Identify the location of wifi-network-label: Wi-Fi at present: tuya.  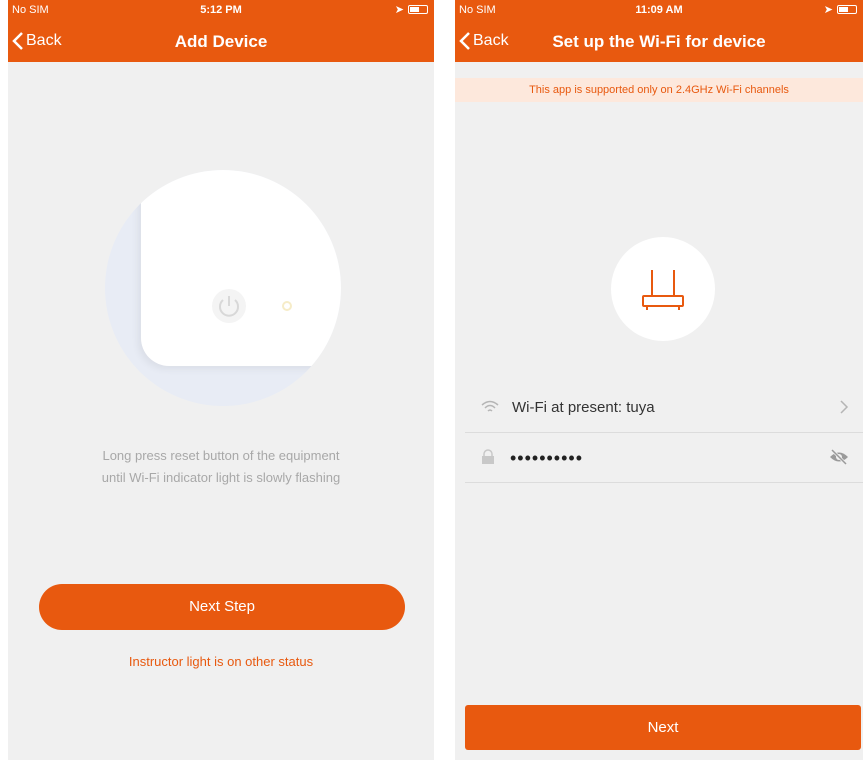
(583, 407).